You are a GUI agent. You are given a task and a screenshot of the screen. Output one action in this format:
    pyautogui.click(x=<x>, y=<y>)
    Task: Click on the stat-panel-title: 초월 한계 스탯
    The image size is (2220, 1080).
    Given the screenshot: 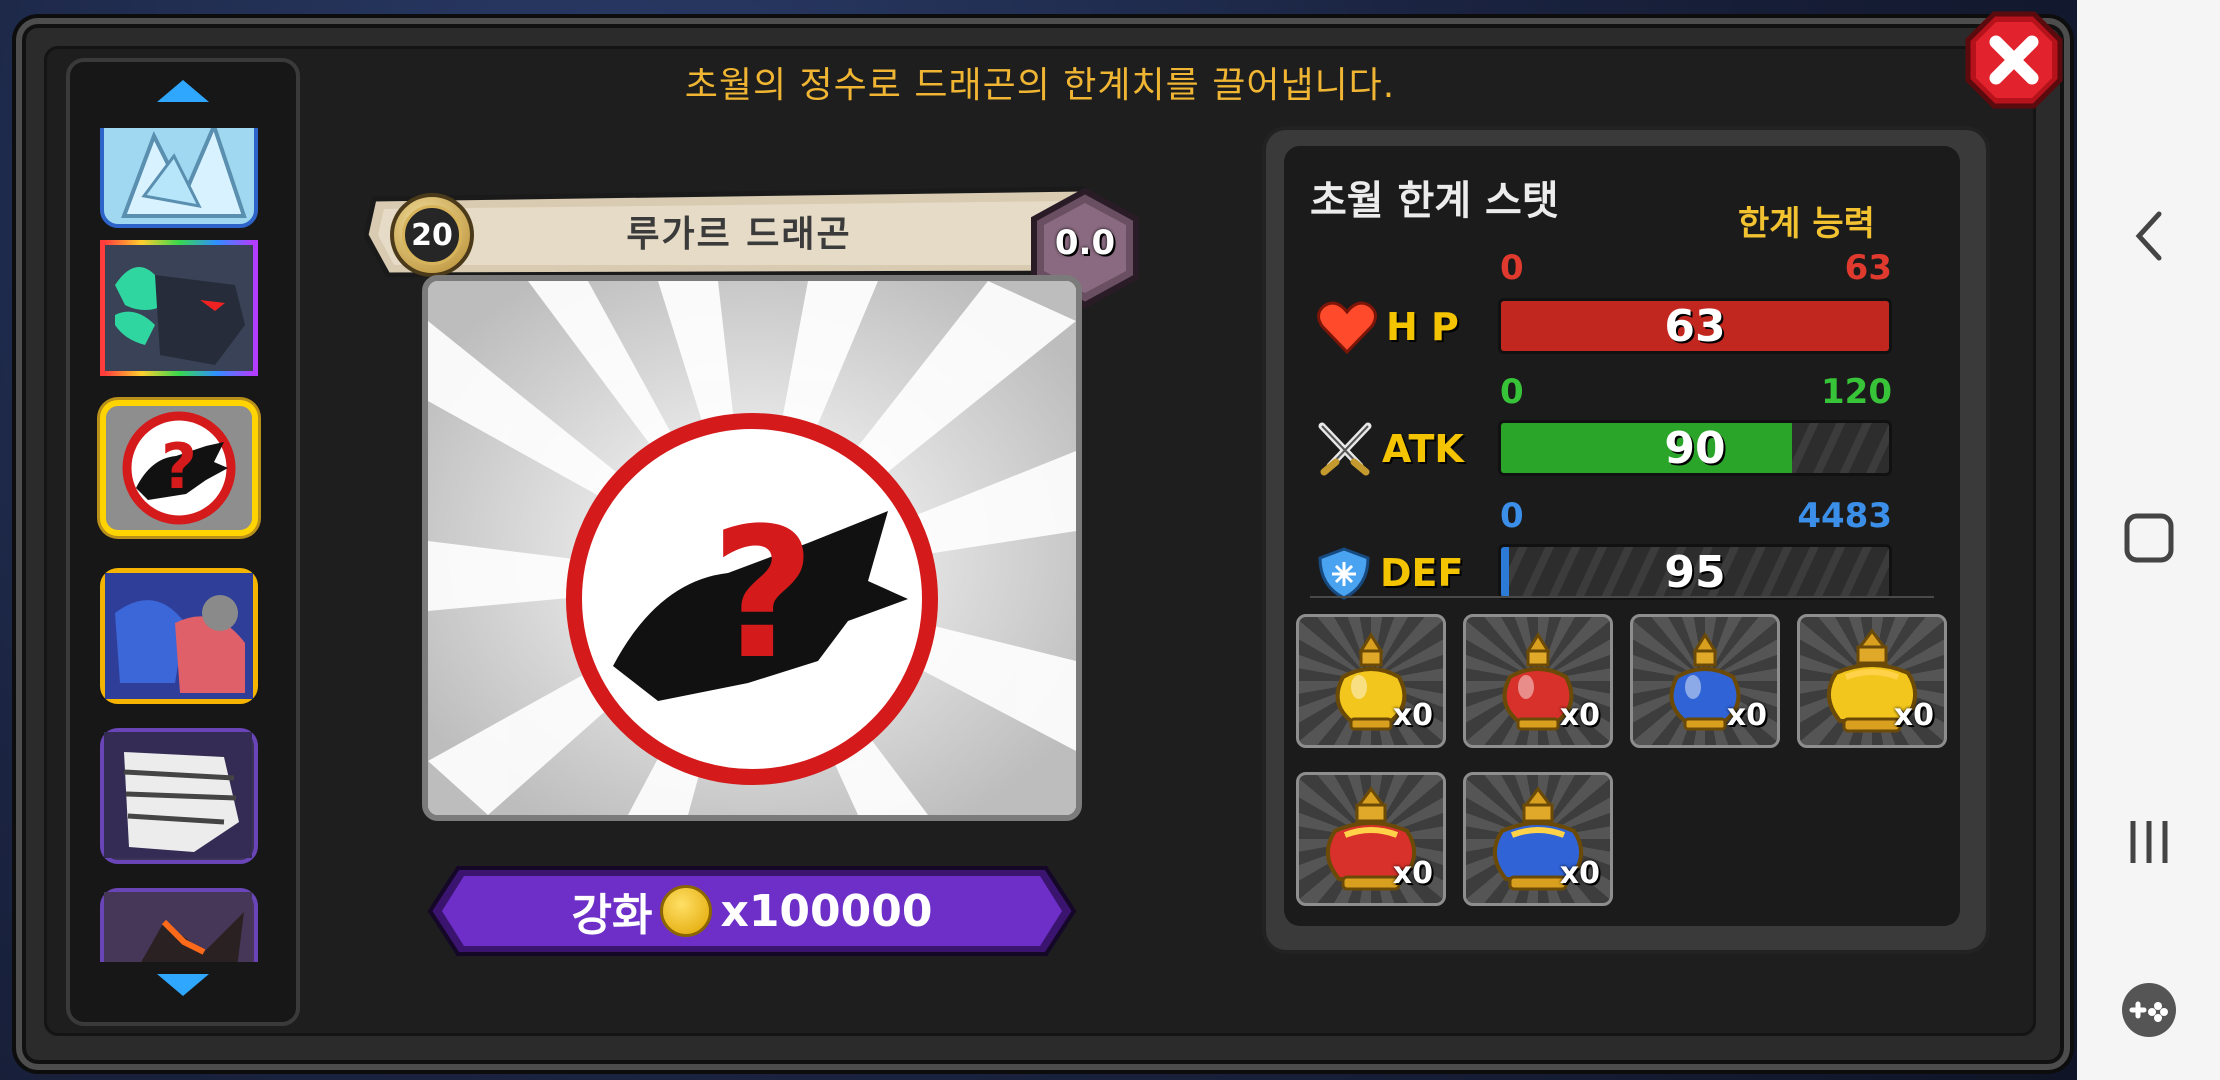 What is the action you would take?
    pyautogui.click(x=1434, y=201)
    